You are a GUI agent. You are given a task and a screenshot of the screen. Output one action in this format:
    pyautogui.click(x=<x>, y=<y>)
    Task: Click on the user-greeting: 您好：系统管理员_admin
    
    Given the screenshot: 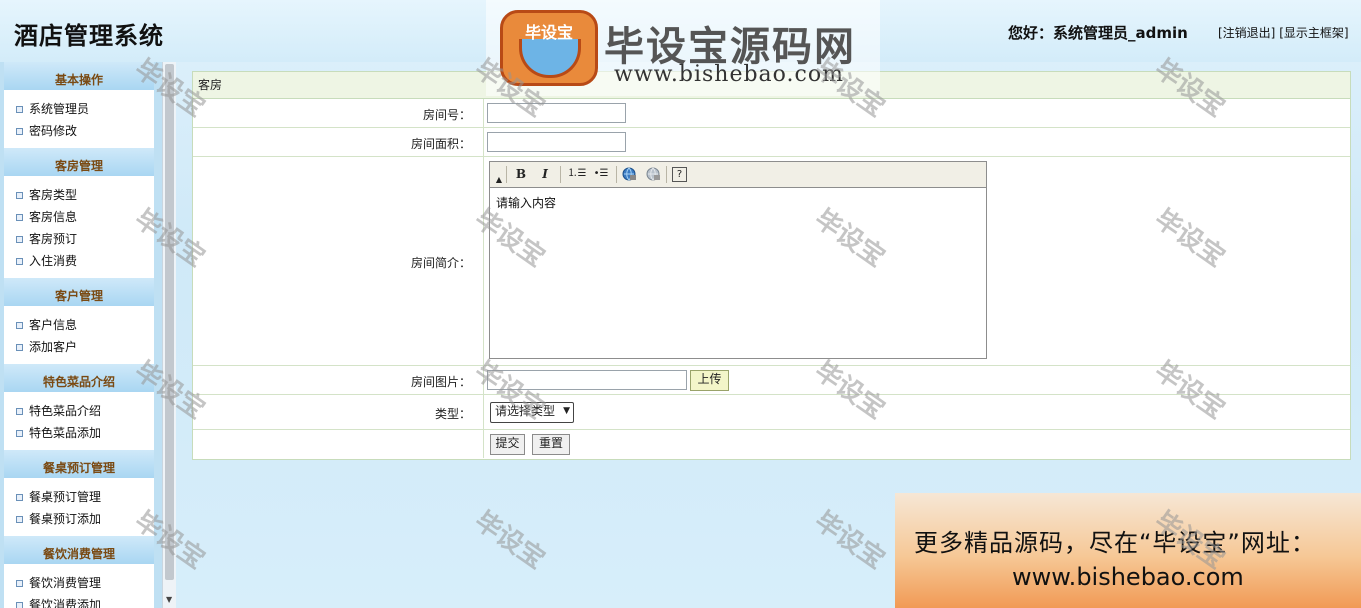 What is the action you would take?
    pyautogui.click(x=1098, y=33)
    